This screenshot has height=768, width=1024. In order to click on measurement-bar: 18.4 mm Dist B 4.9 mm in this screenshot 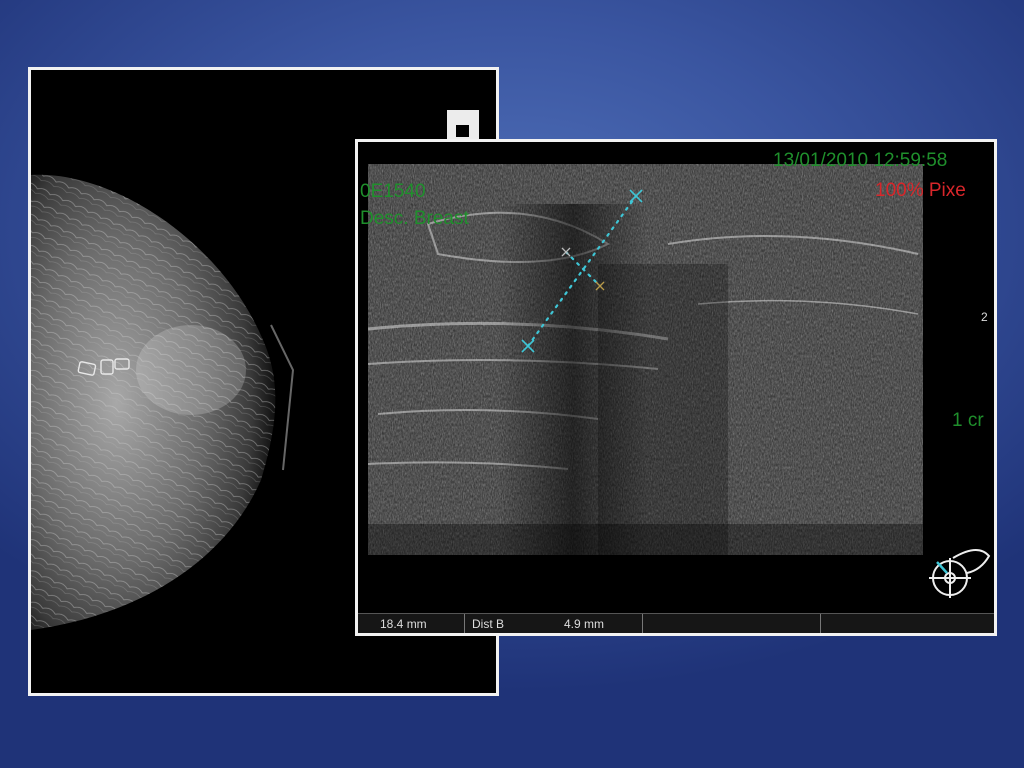, I will do `click(676, 623)`.